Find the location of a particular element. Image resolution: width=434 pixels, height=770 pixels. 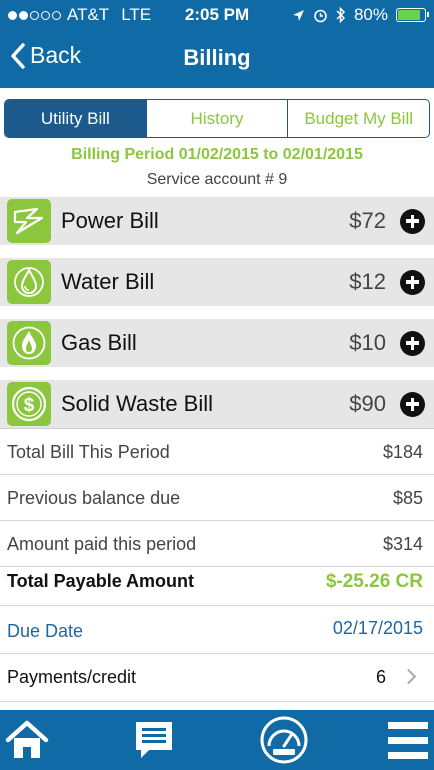

solid-waste-bill-row: $ Solid Waste Bill $90 is located at coordinates (217, 404).